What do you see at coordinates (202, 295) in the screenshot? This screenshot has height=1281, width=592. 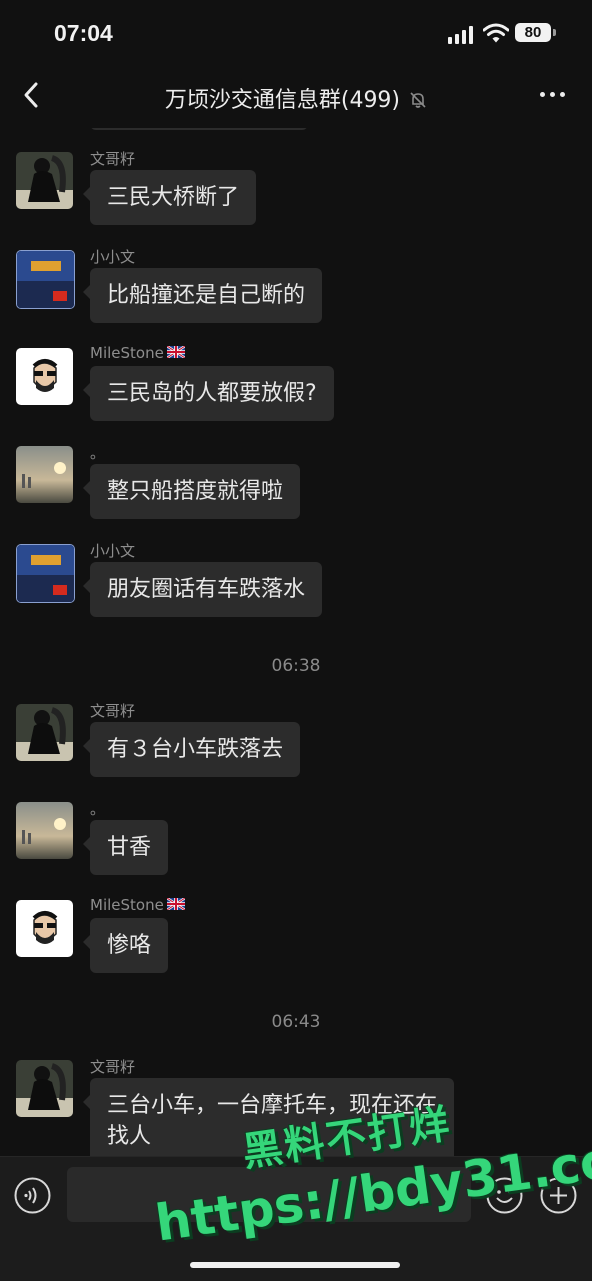 I see `message-bubble: 比船撞还是自己断的` at bounding box center [202, 295].